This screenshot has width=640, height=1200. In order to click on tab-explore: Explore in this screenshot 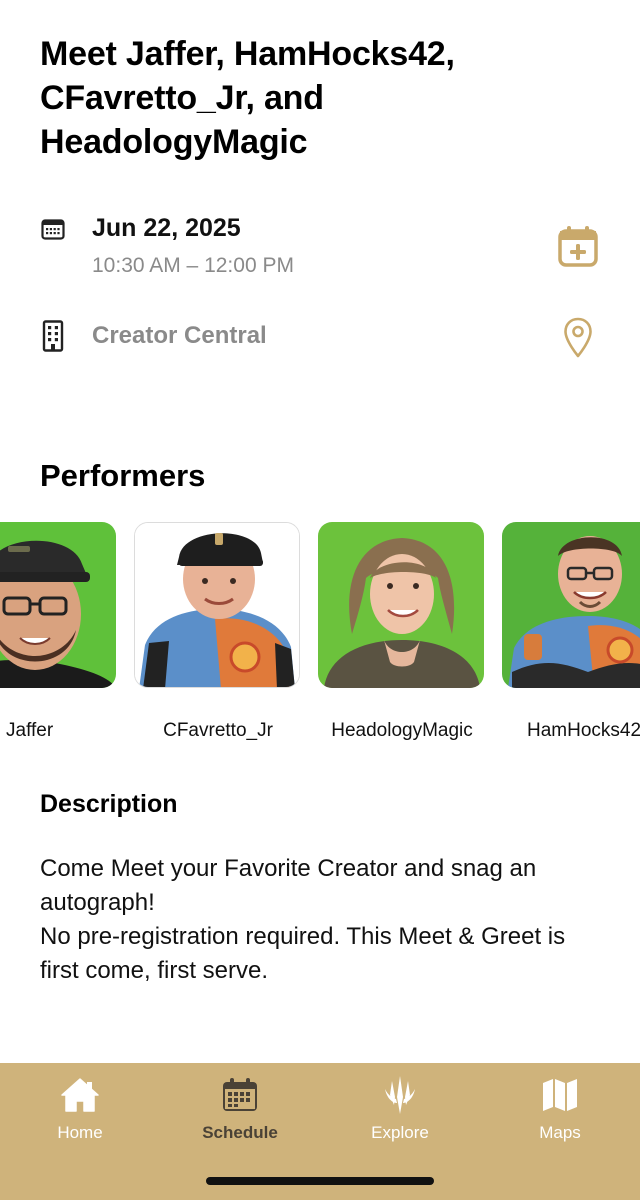, I will do `click(400, 1113)`.